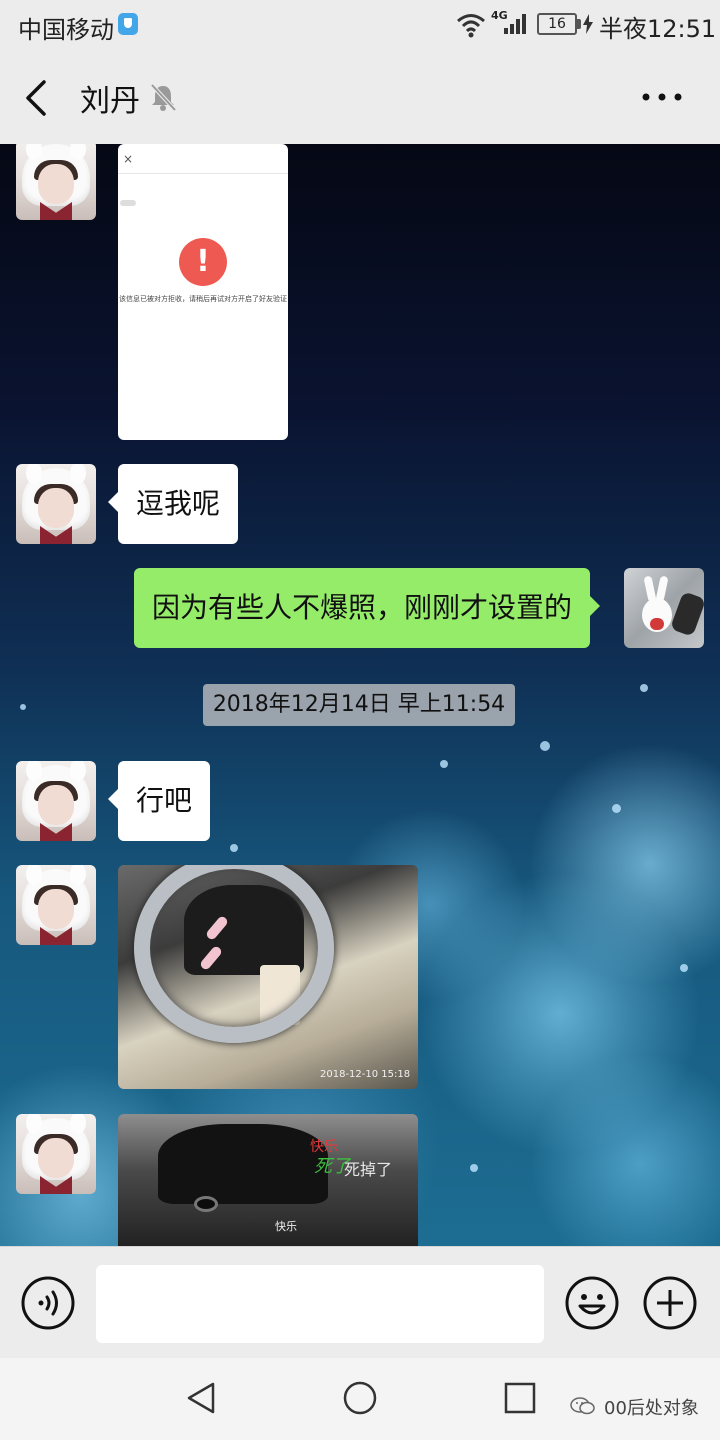 The width and height of the screenshot is (720, 1440). I want to click on screenshot-close-glyph: ×, so click(128, 159).